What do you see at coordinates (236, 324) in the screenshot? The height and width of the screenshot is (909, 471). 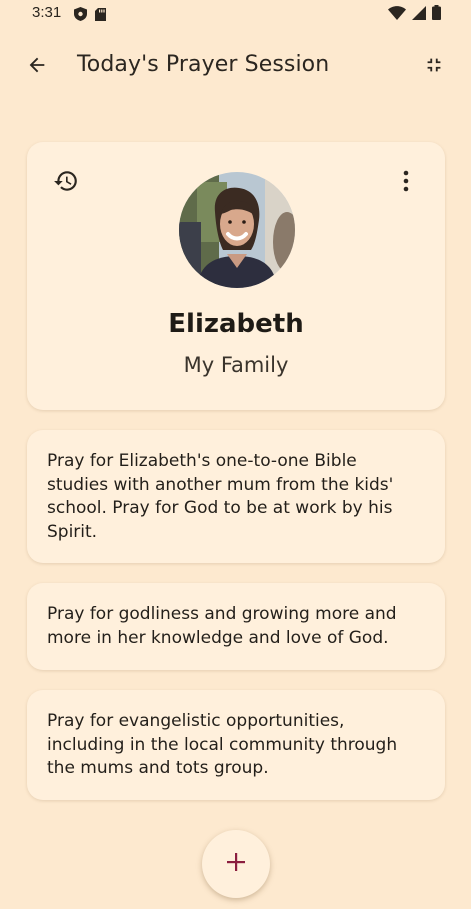 I see `profile-name: Elizabeth` at bounding box center [236, 324].